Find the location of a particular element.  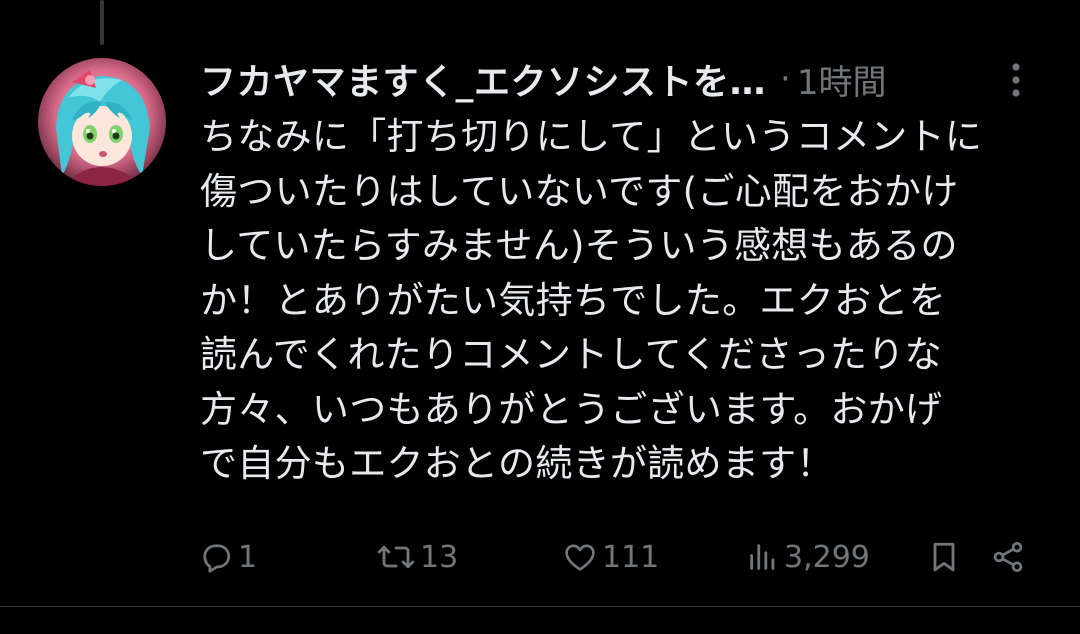

views-count: 3,299 is located at coordinates (827, 557).